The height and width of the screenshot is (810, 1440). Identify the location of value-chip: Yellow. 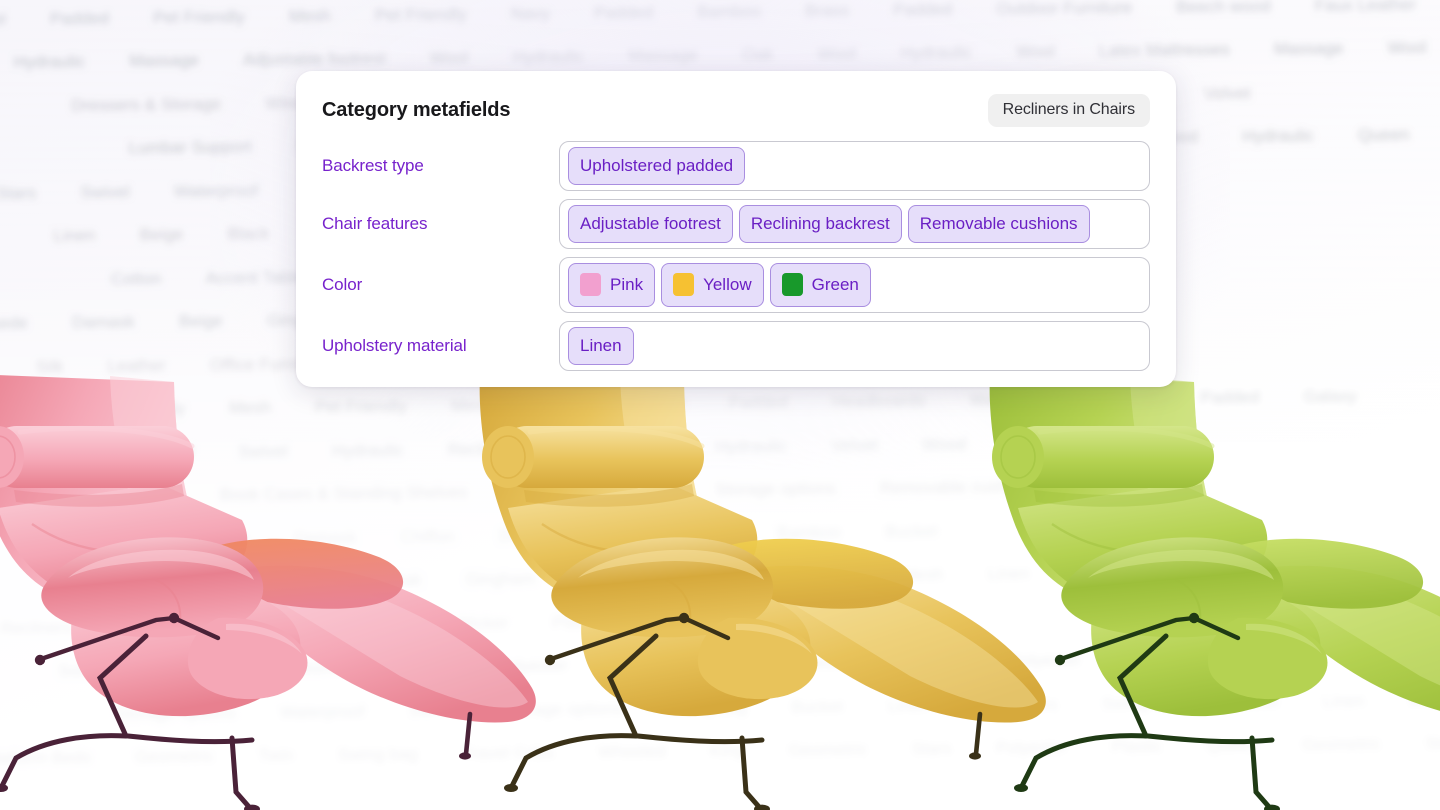
(712, 285).